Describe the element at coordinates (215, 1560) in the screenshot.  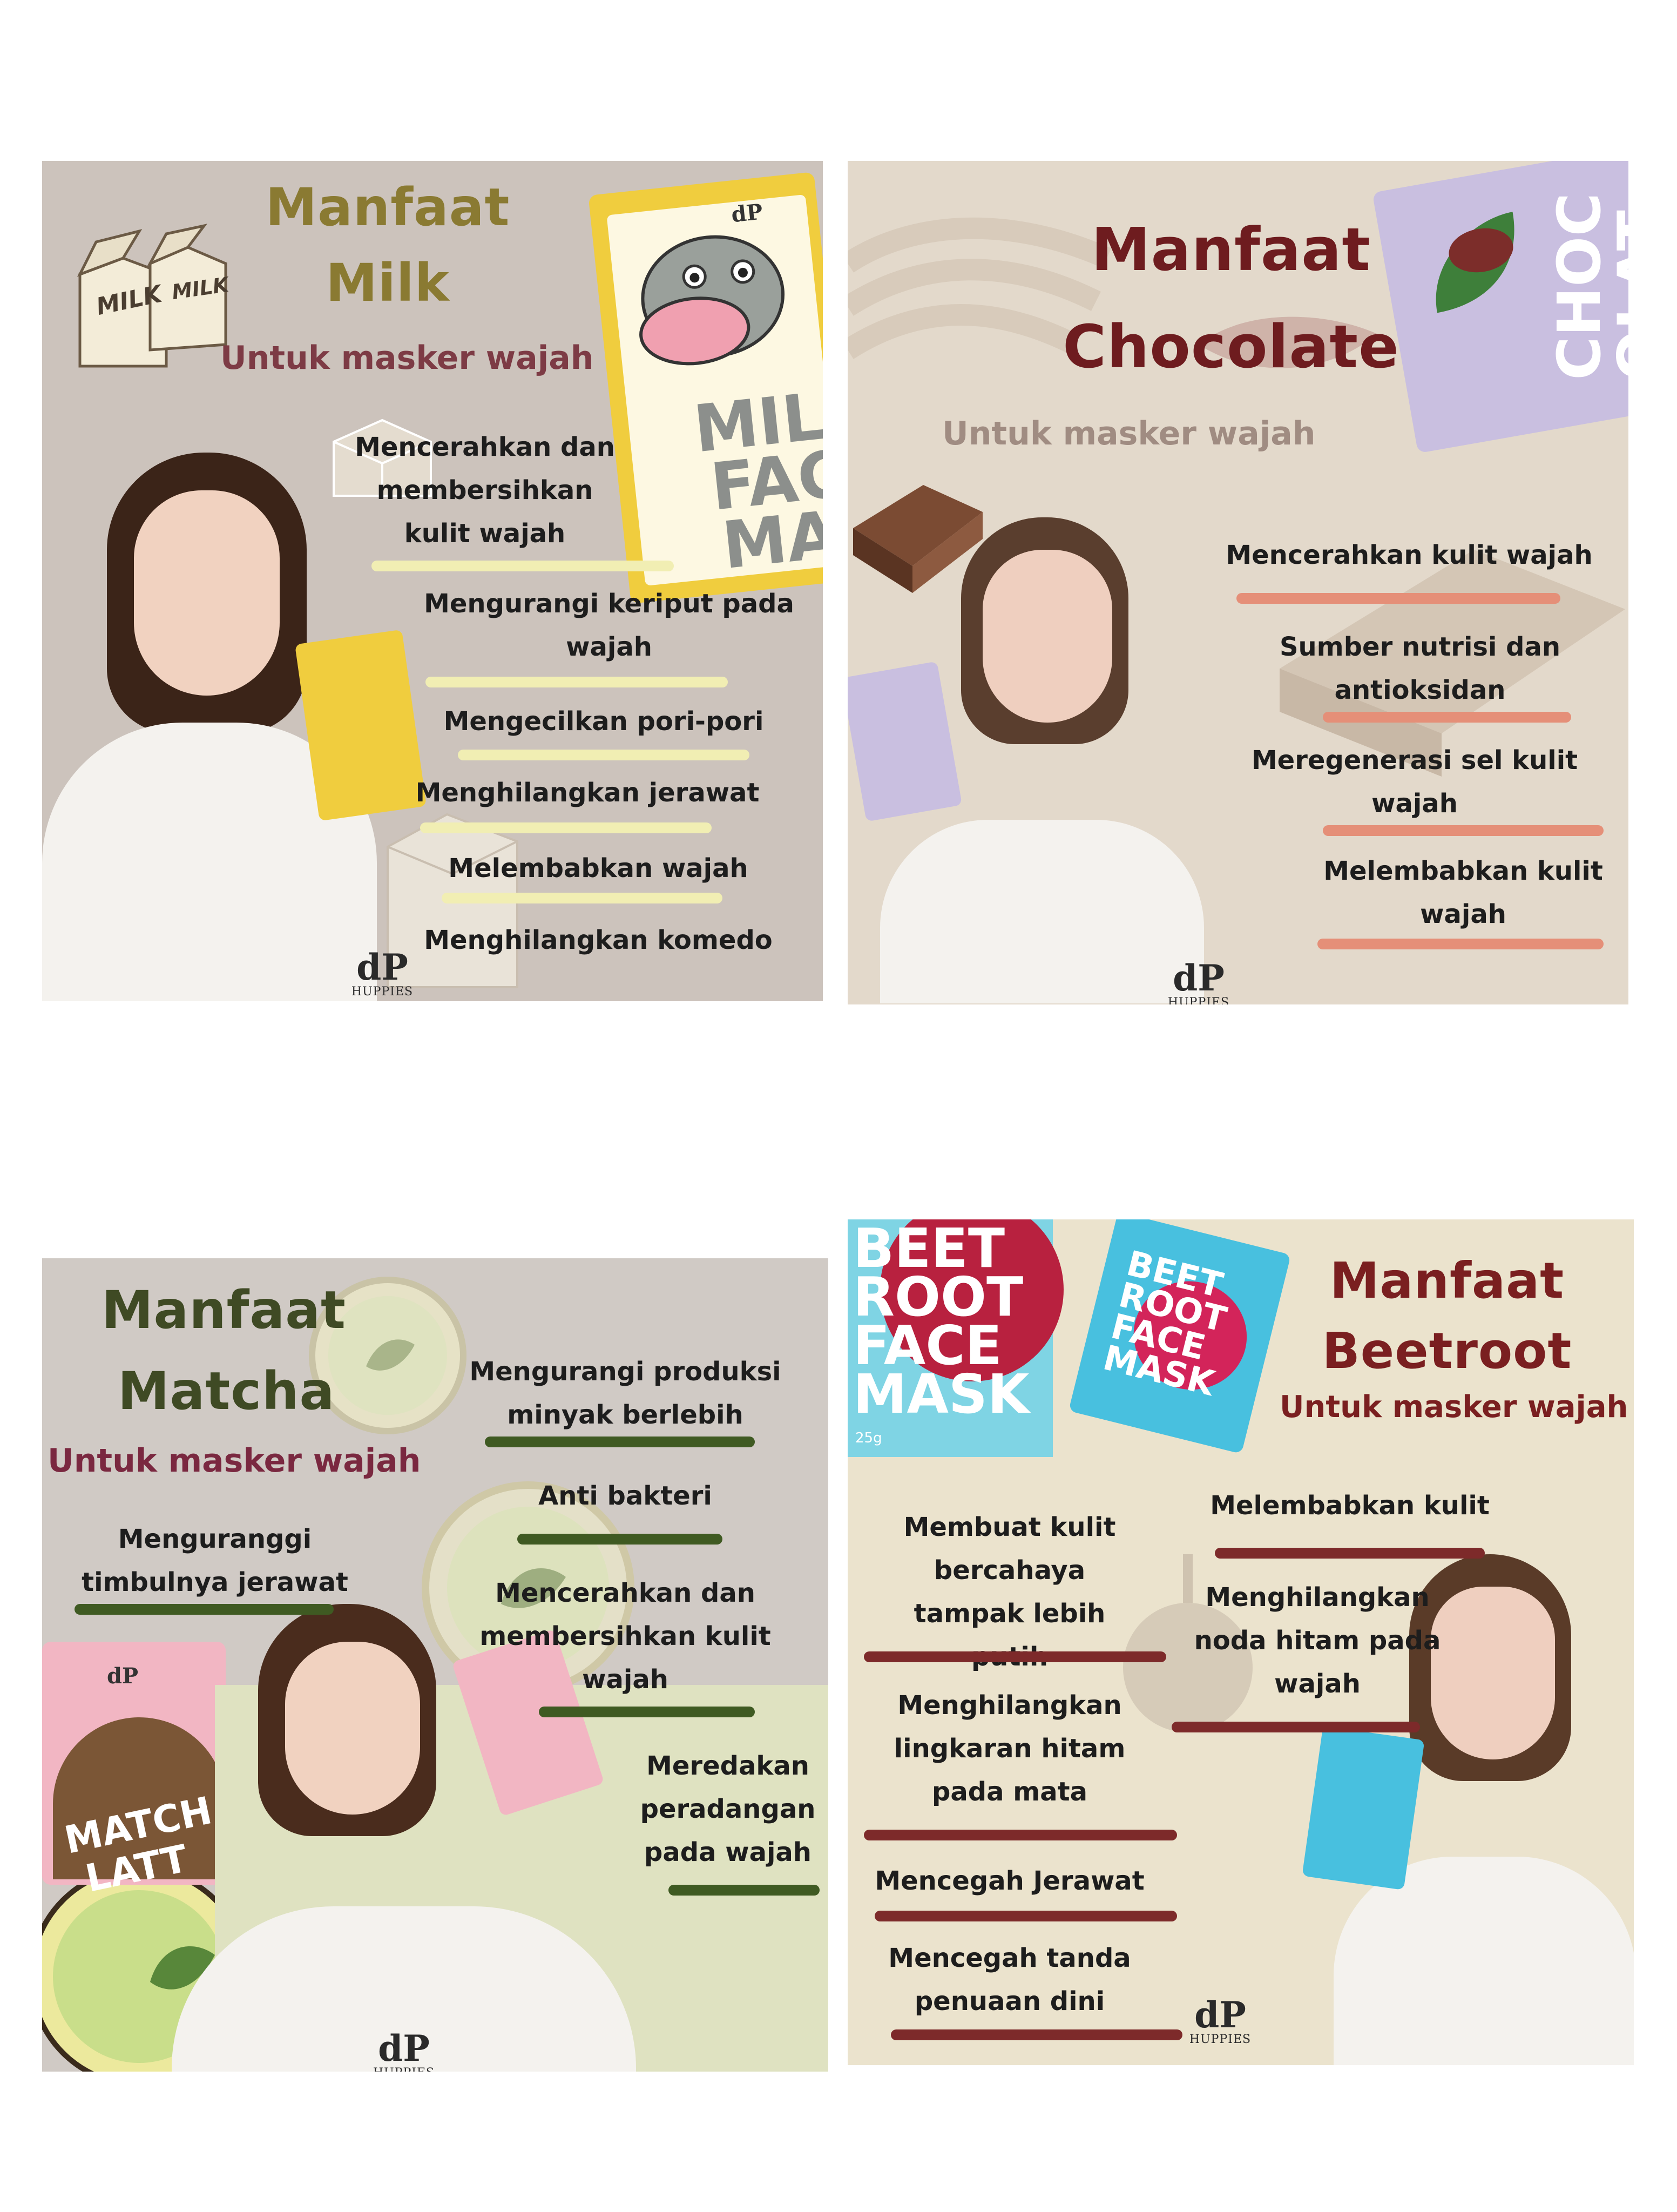
I see `matcha-item: Menguranggi timbulnya jerawat` at that location.